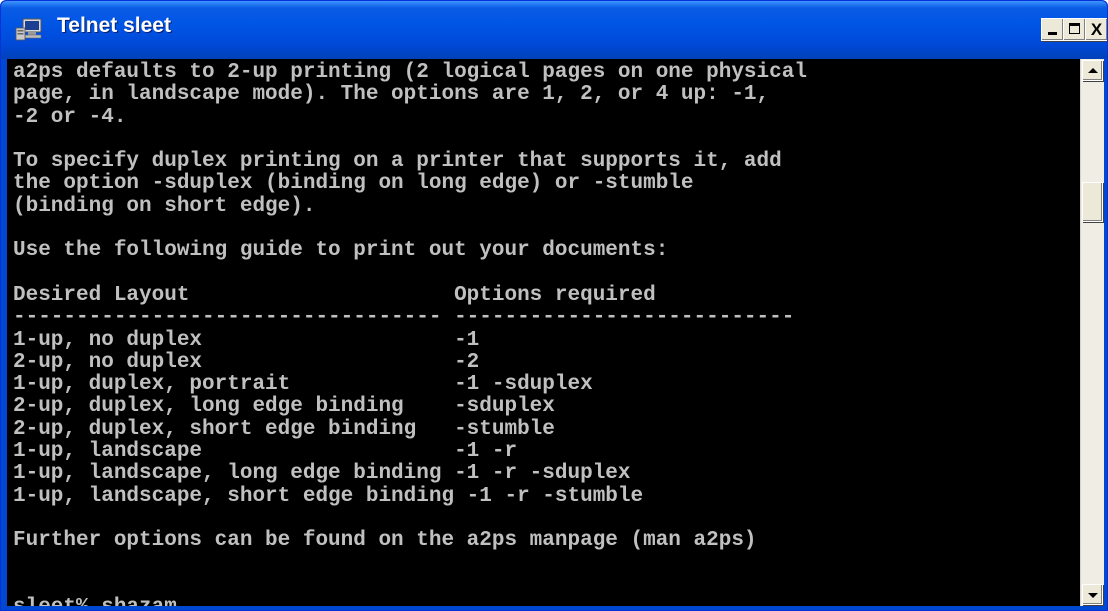 The width and height of the screenshot is (1108, 611). Describe the element at coordinates (164, 206) in the screenshot. I see `console-line: (binding on short edge).` at that location.